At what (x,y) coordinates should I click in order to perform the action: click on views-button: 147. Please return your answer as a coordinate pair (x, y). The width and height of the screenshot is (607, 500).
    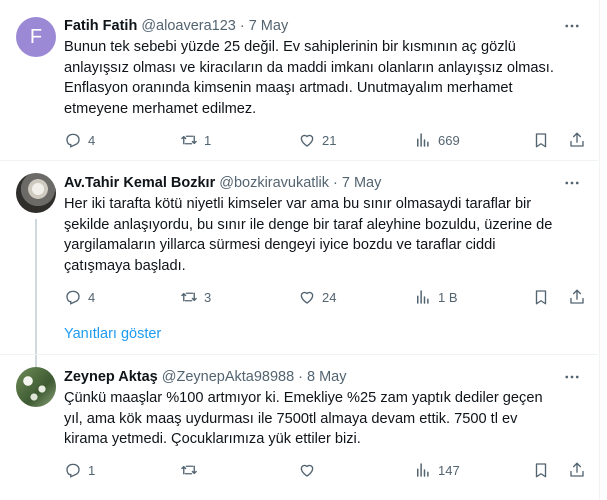
    Looking at the image, I should click on (437, 470).